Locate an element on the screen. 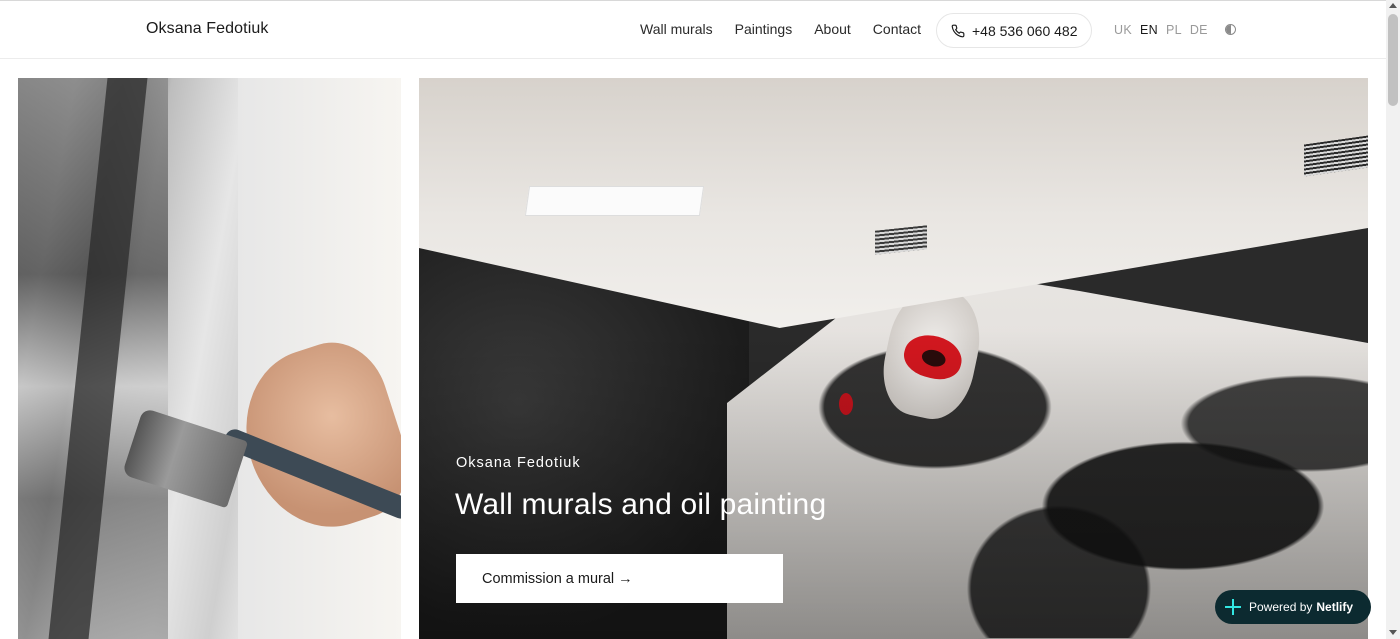 This screenshot has width=1400, height=639. nav-contact: Contact is located at coordinates (897, 29).